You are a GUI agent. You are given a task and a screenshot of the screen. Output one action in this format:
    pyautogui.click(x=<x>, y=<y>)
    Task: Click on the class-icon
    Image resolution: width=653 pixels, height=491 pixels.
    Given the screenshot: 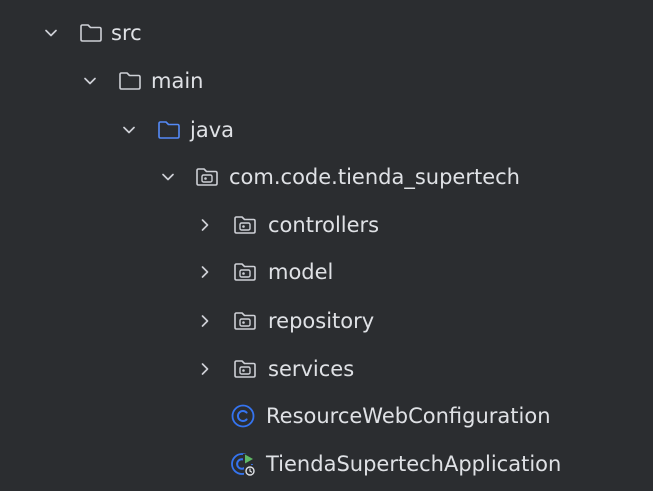 What is the action you would take?
    pyautogui.click(x=243, y=416)
    